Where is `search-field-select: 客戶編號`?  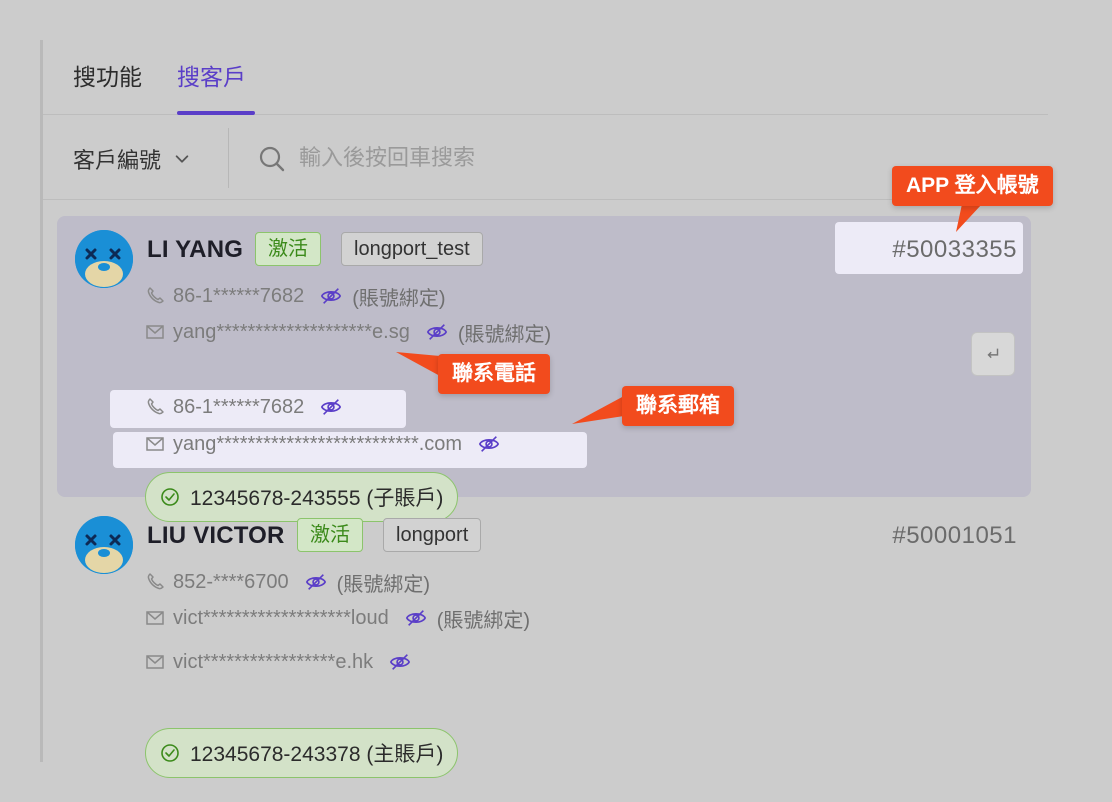
search-field-select: 客戶編號 is located at coordinates (132, 159).